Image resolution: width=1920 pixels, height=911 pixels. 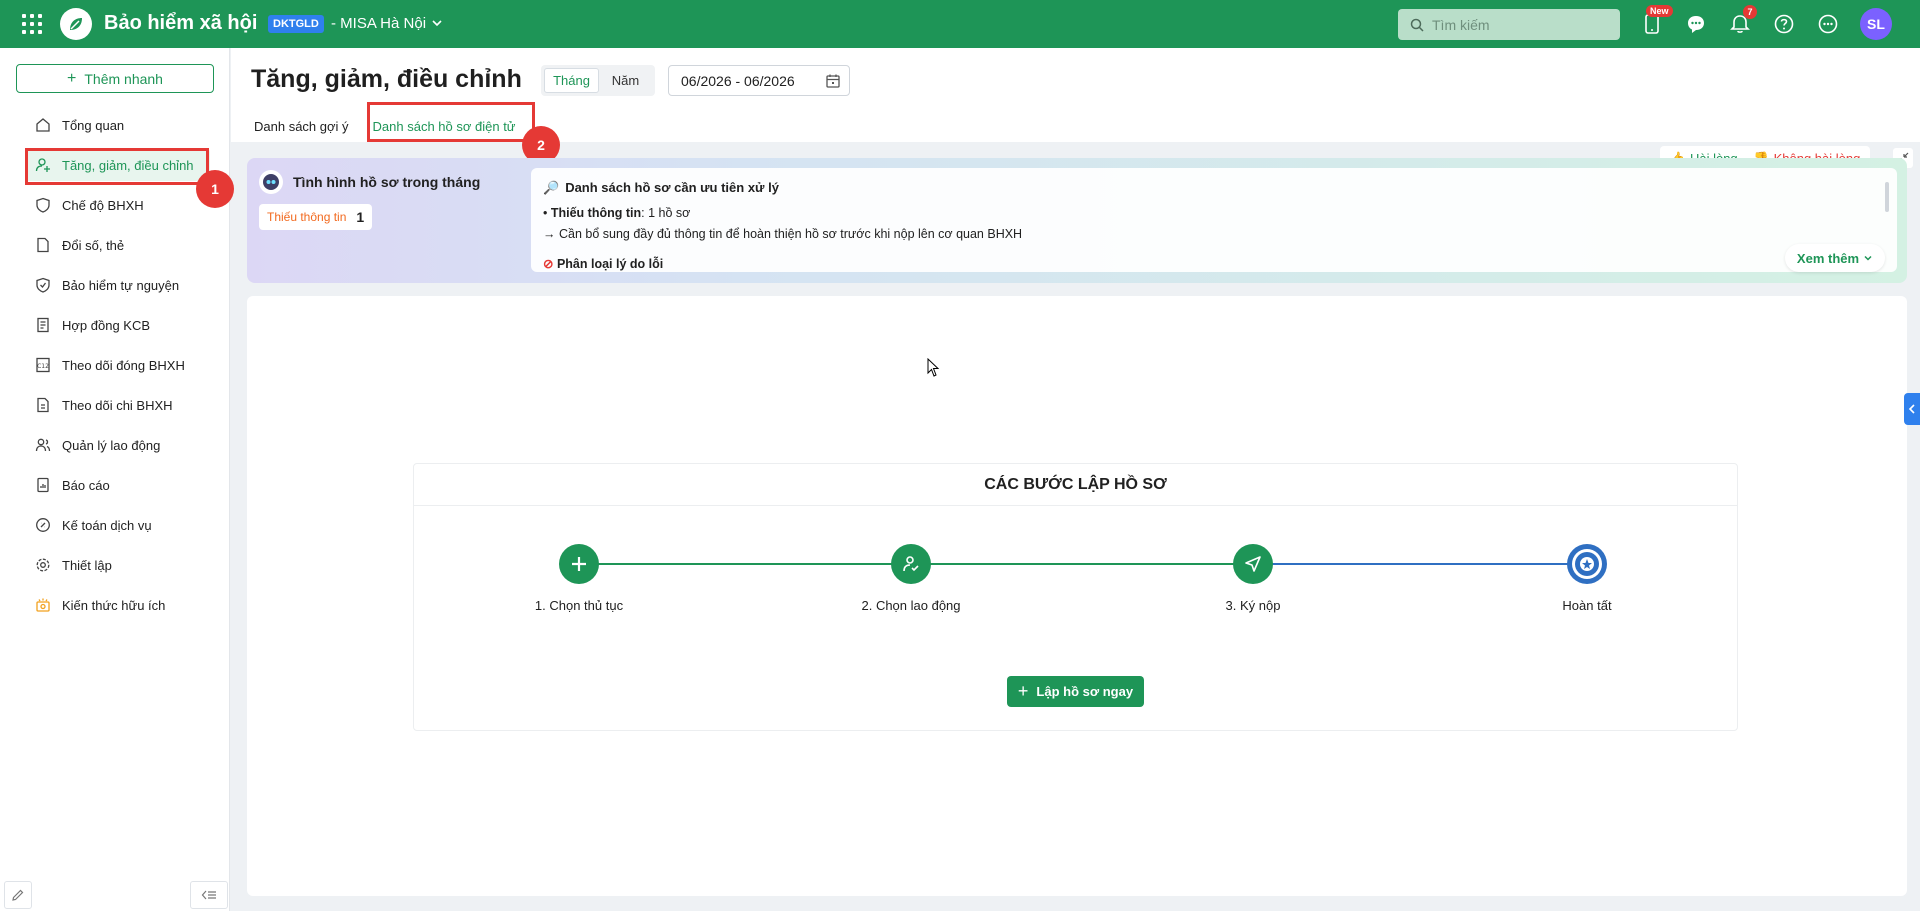 I want to click on robot-icon, so click(x=271, y=182).